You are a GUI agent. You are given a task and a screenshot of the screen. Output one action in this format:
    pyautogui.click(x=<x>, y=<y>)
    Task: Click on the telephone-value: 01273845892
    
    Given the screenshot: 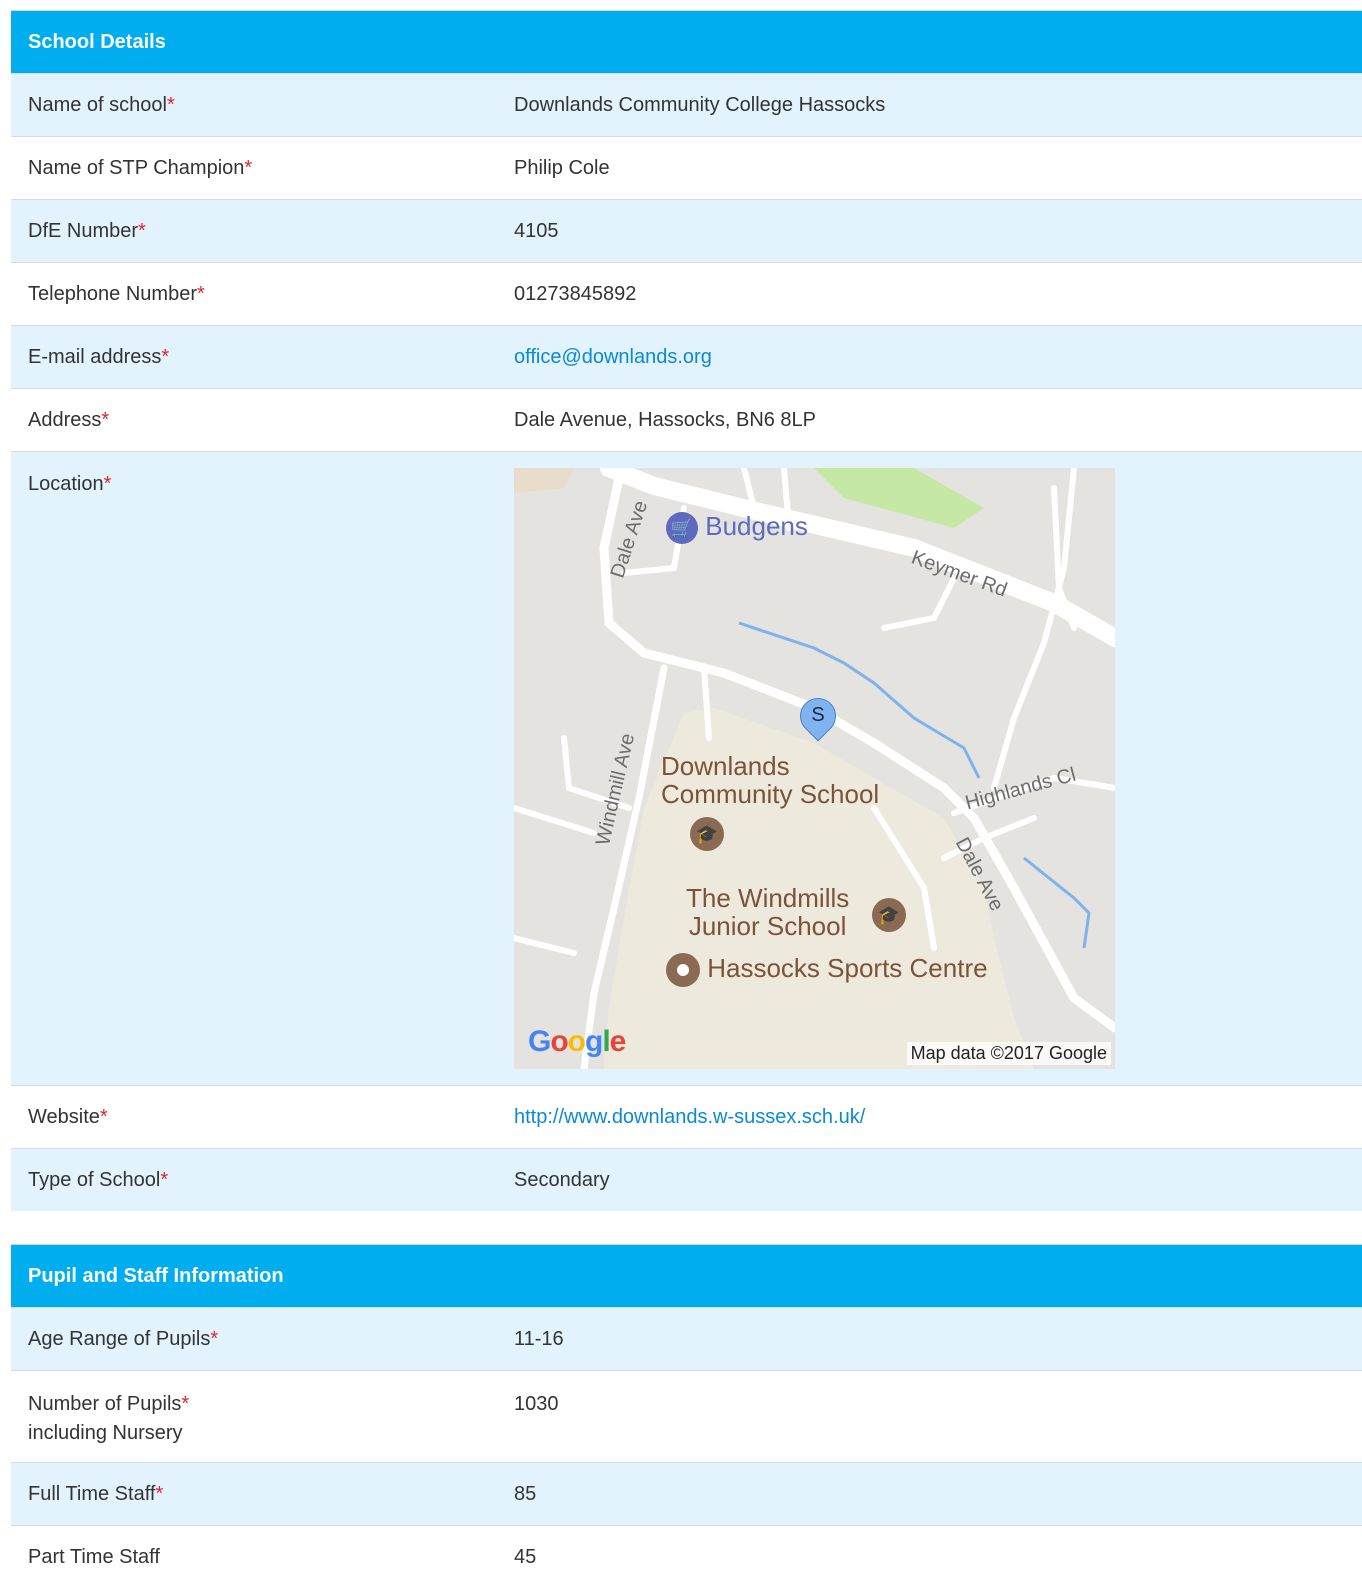 What is the action you would take?
    pyautogui.click(x=575, y=293)
    